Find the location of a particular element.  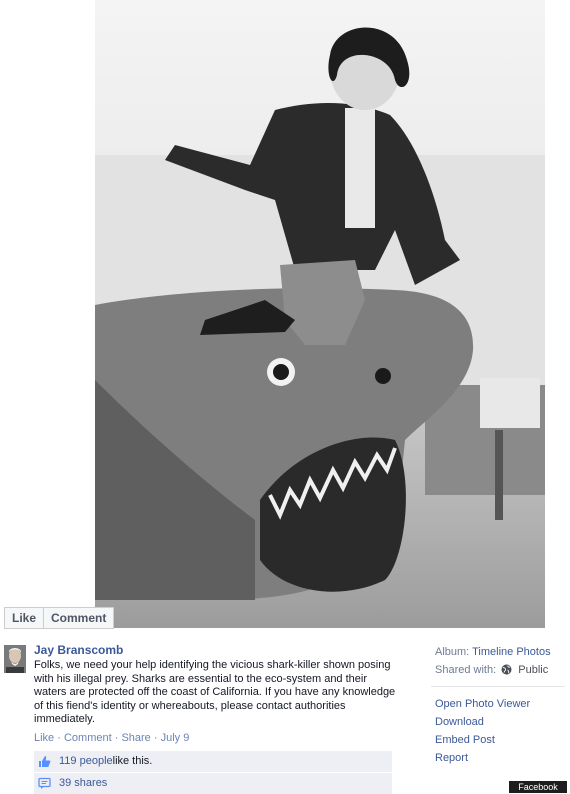

photo-action-bar: Like Comment is located at coordinates (59, 618).